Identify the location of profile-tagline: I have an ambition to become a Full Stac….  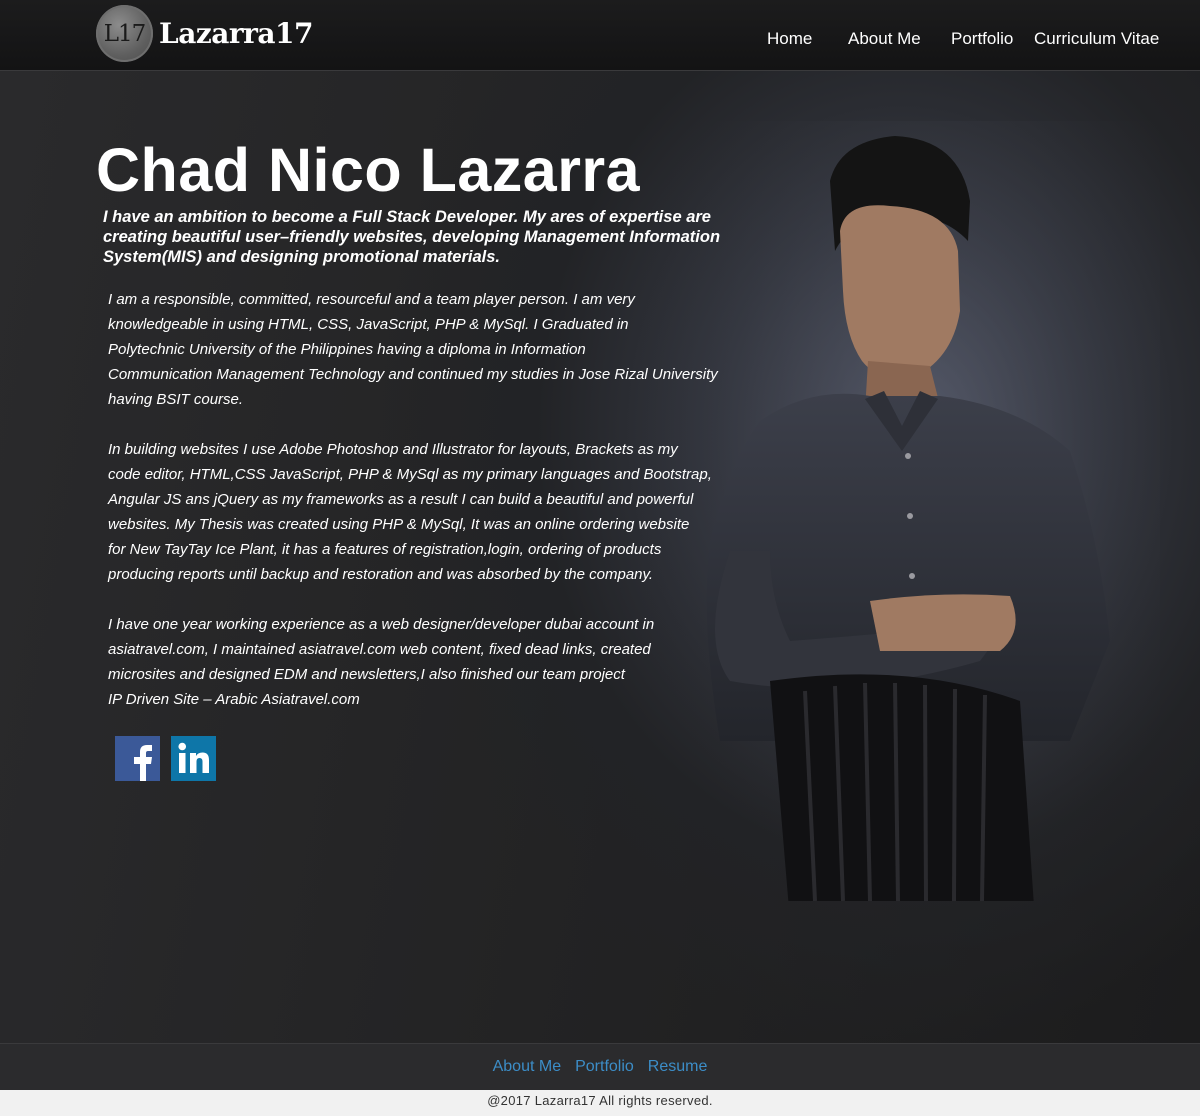
(412, 237).